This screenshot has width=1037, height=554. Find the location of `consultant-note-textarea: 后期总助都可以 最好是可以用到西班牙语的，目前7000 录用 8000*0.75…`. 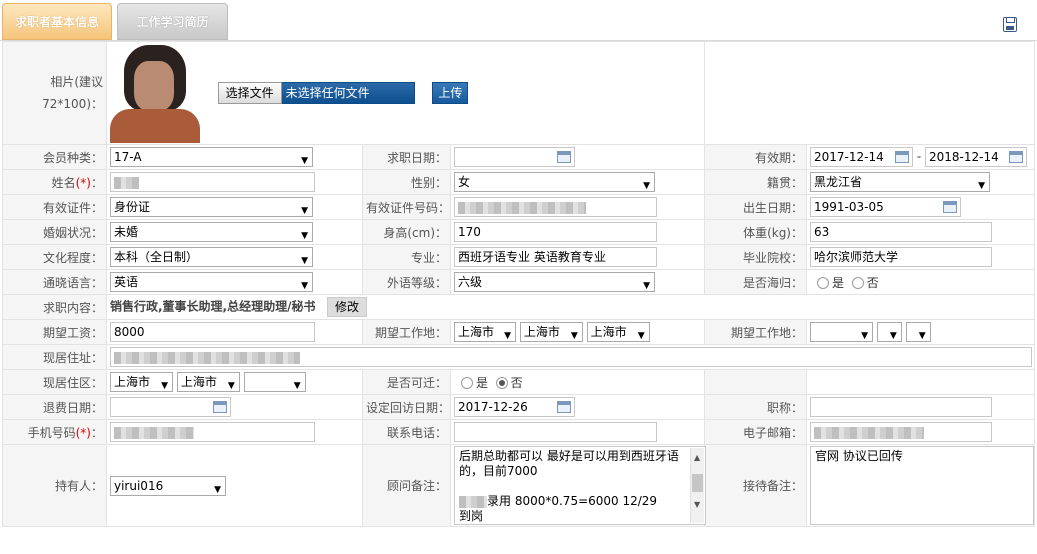

consultant-note-textarea: 后期总助都可以 最好是可以用到西班牙语的，目前7000 录用 8000*0.75… is located at coordinates (580, 485).